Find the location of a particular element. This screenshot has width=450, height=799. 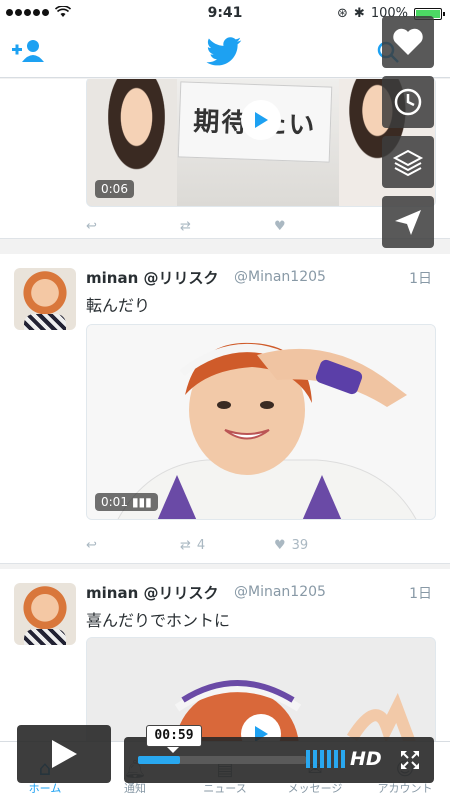

add-user-icon is located at coordinates (28, 51).